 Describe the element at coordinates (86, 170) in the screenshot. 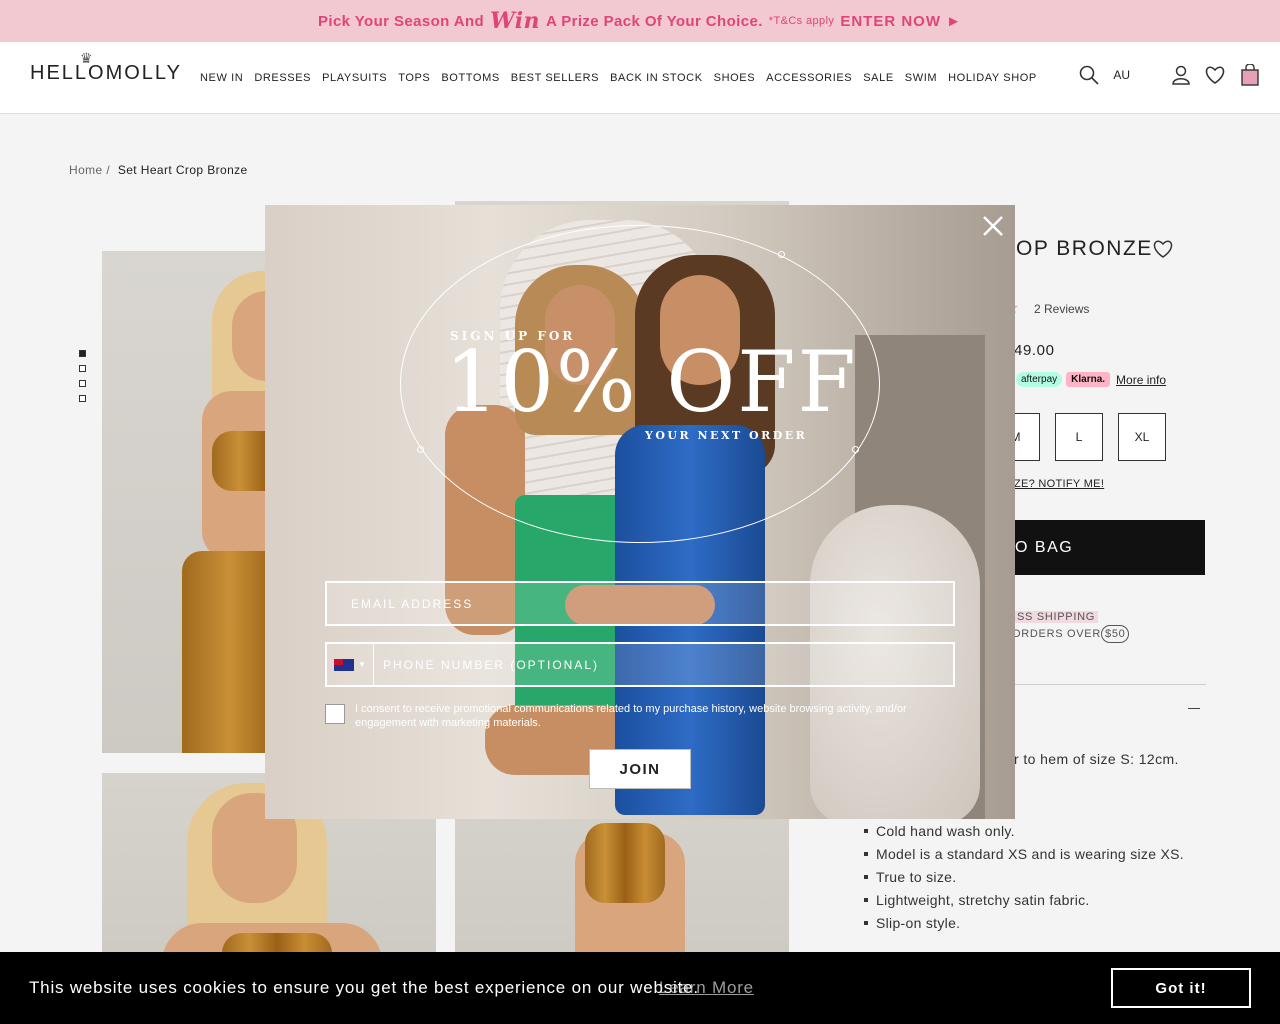

I see `breadcrumb-home: Home` at that location.